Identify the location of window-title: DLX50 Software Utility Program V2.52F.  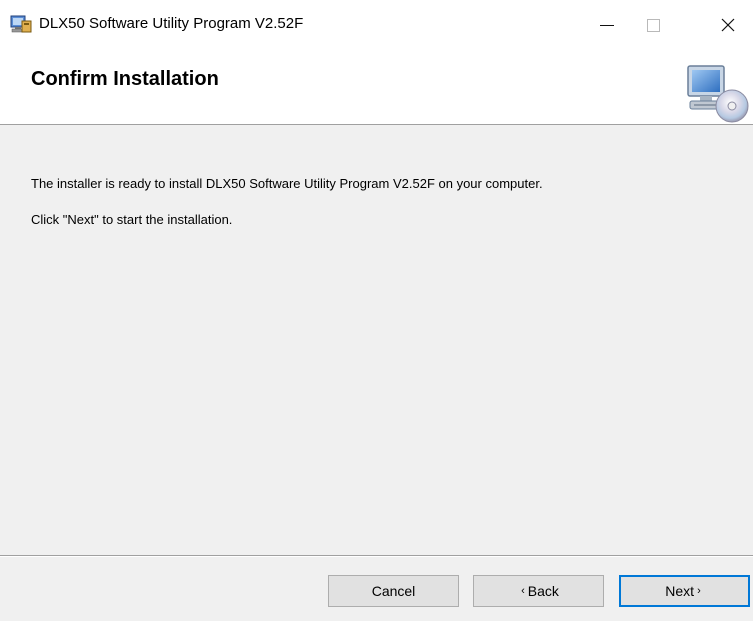
(171, 23).